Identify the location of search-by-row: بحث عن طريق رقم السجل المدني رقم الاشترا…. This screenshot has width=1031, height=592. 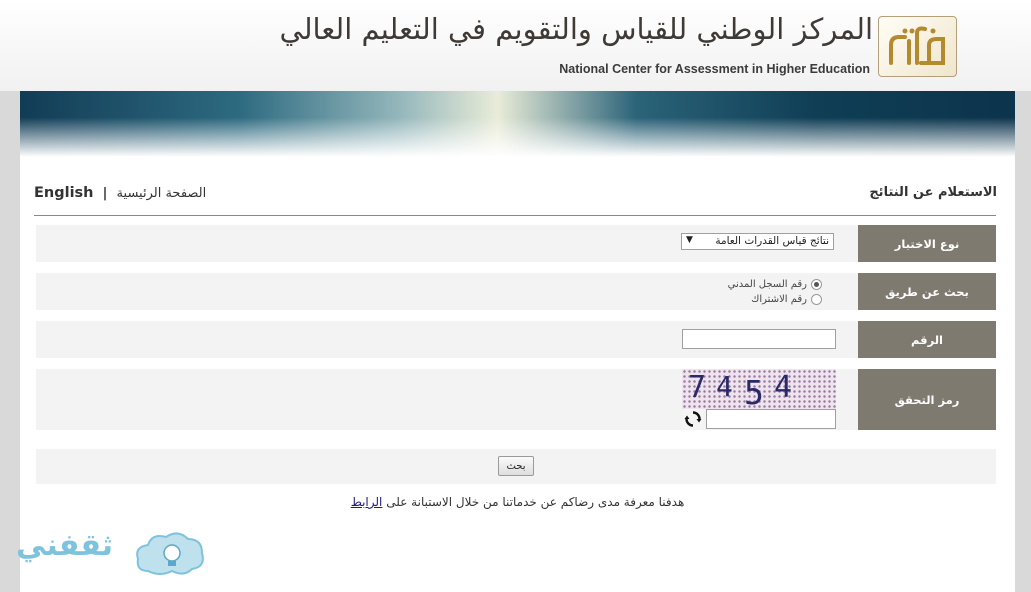
(516, 291).